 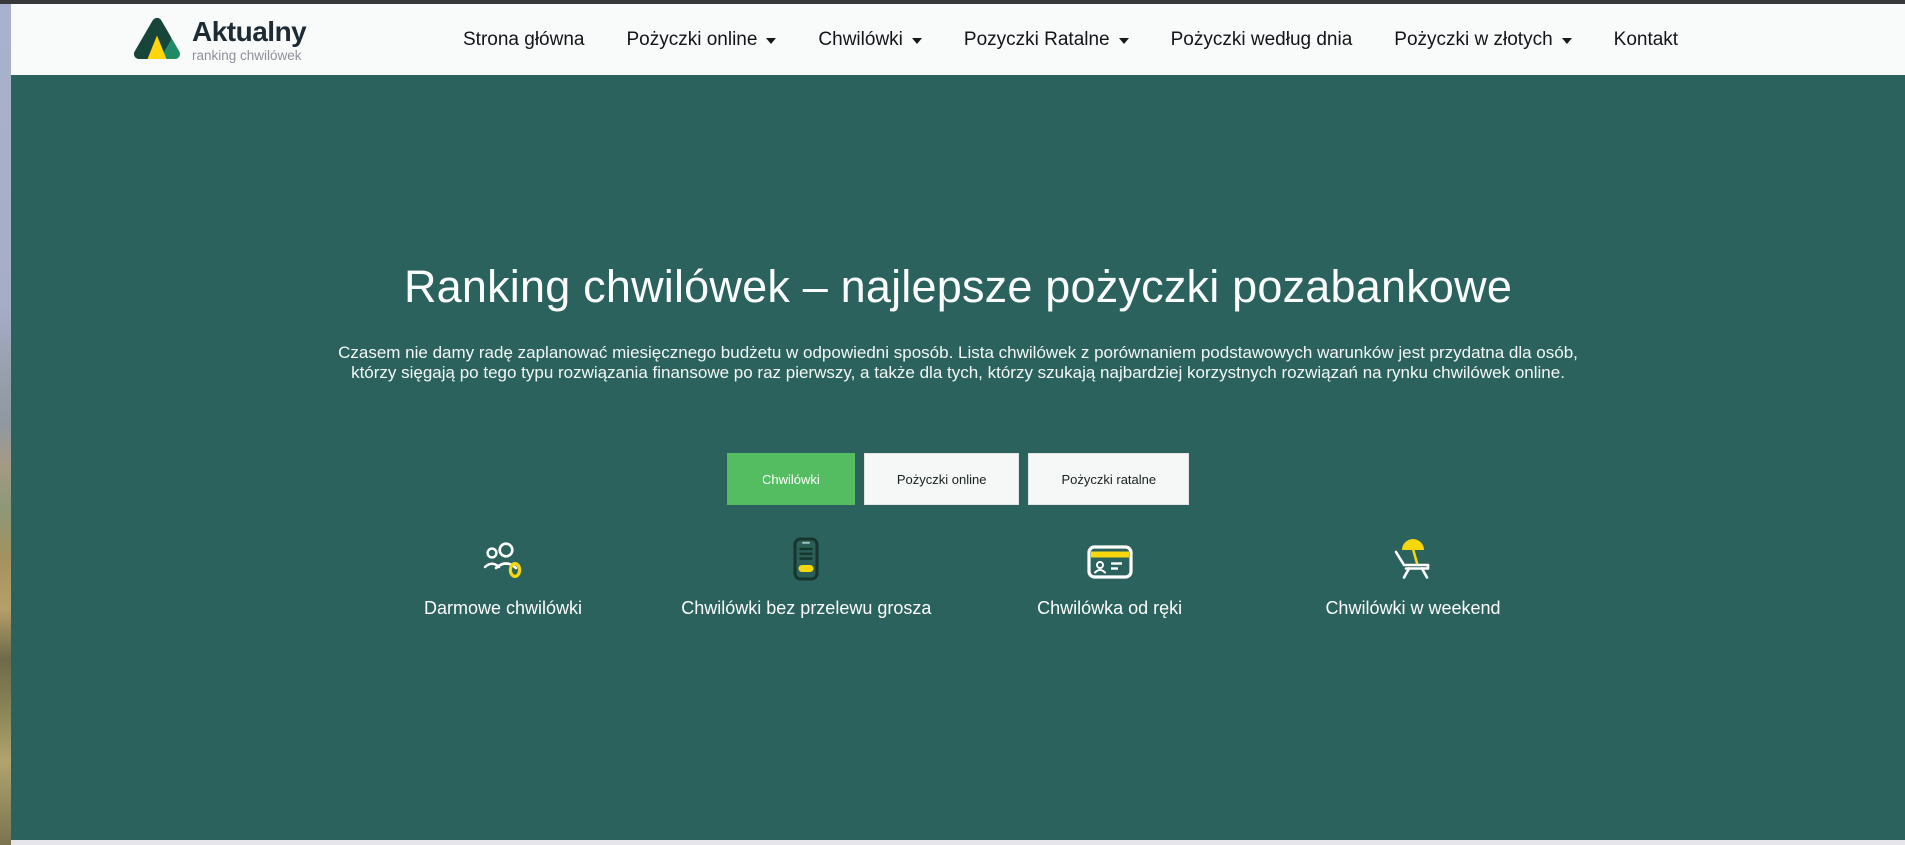 What do you see at coordinates (958, 842) in the screenshot?
I see `bottom-strip` at bounding box center [958, 842].